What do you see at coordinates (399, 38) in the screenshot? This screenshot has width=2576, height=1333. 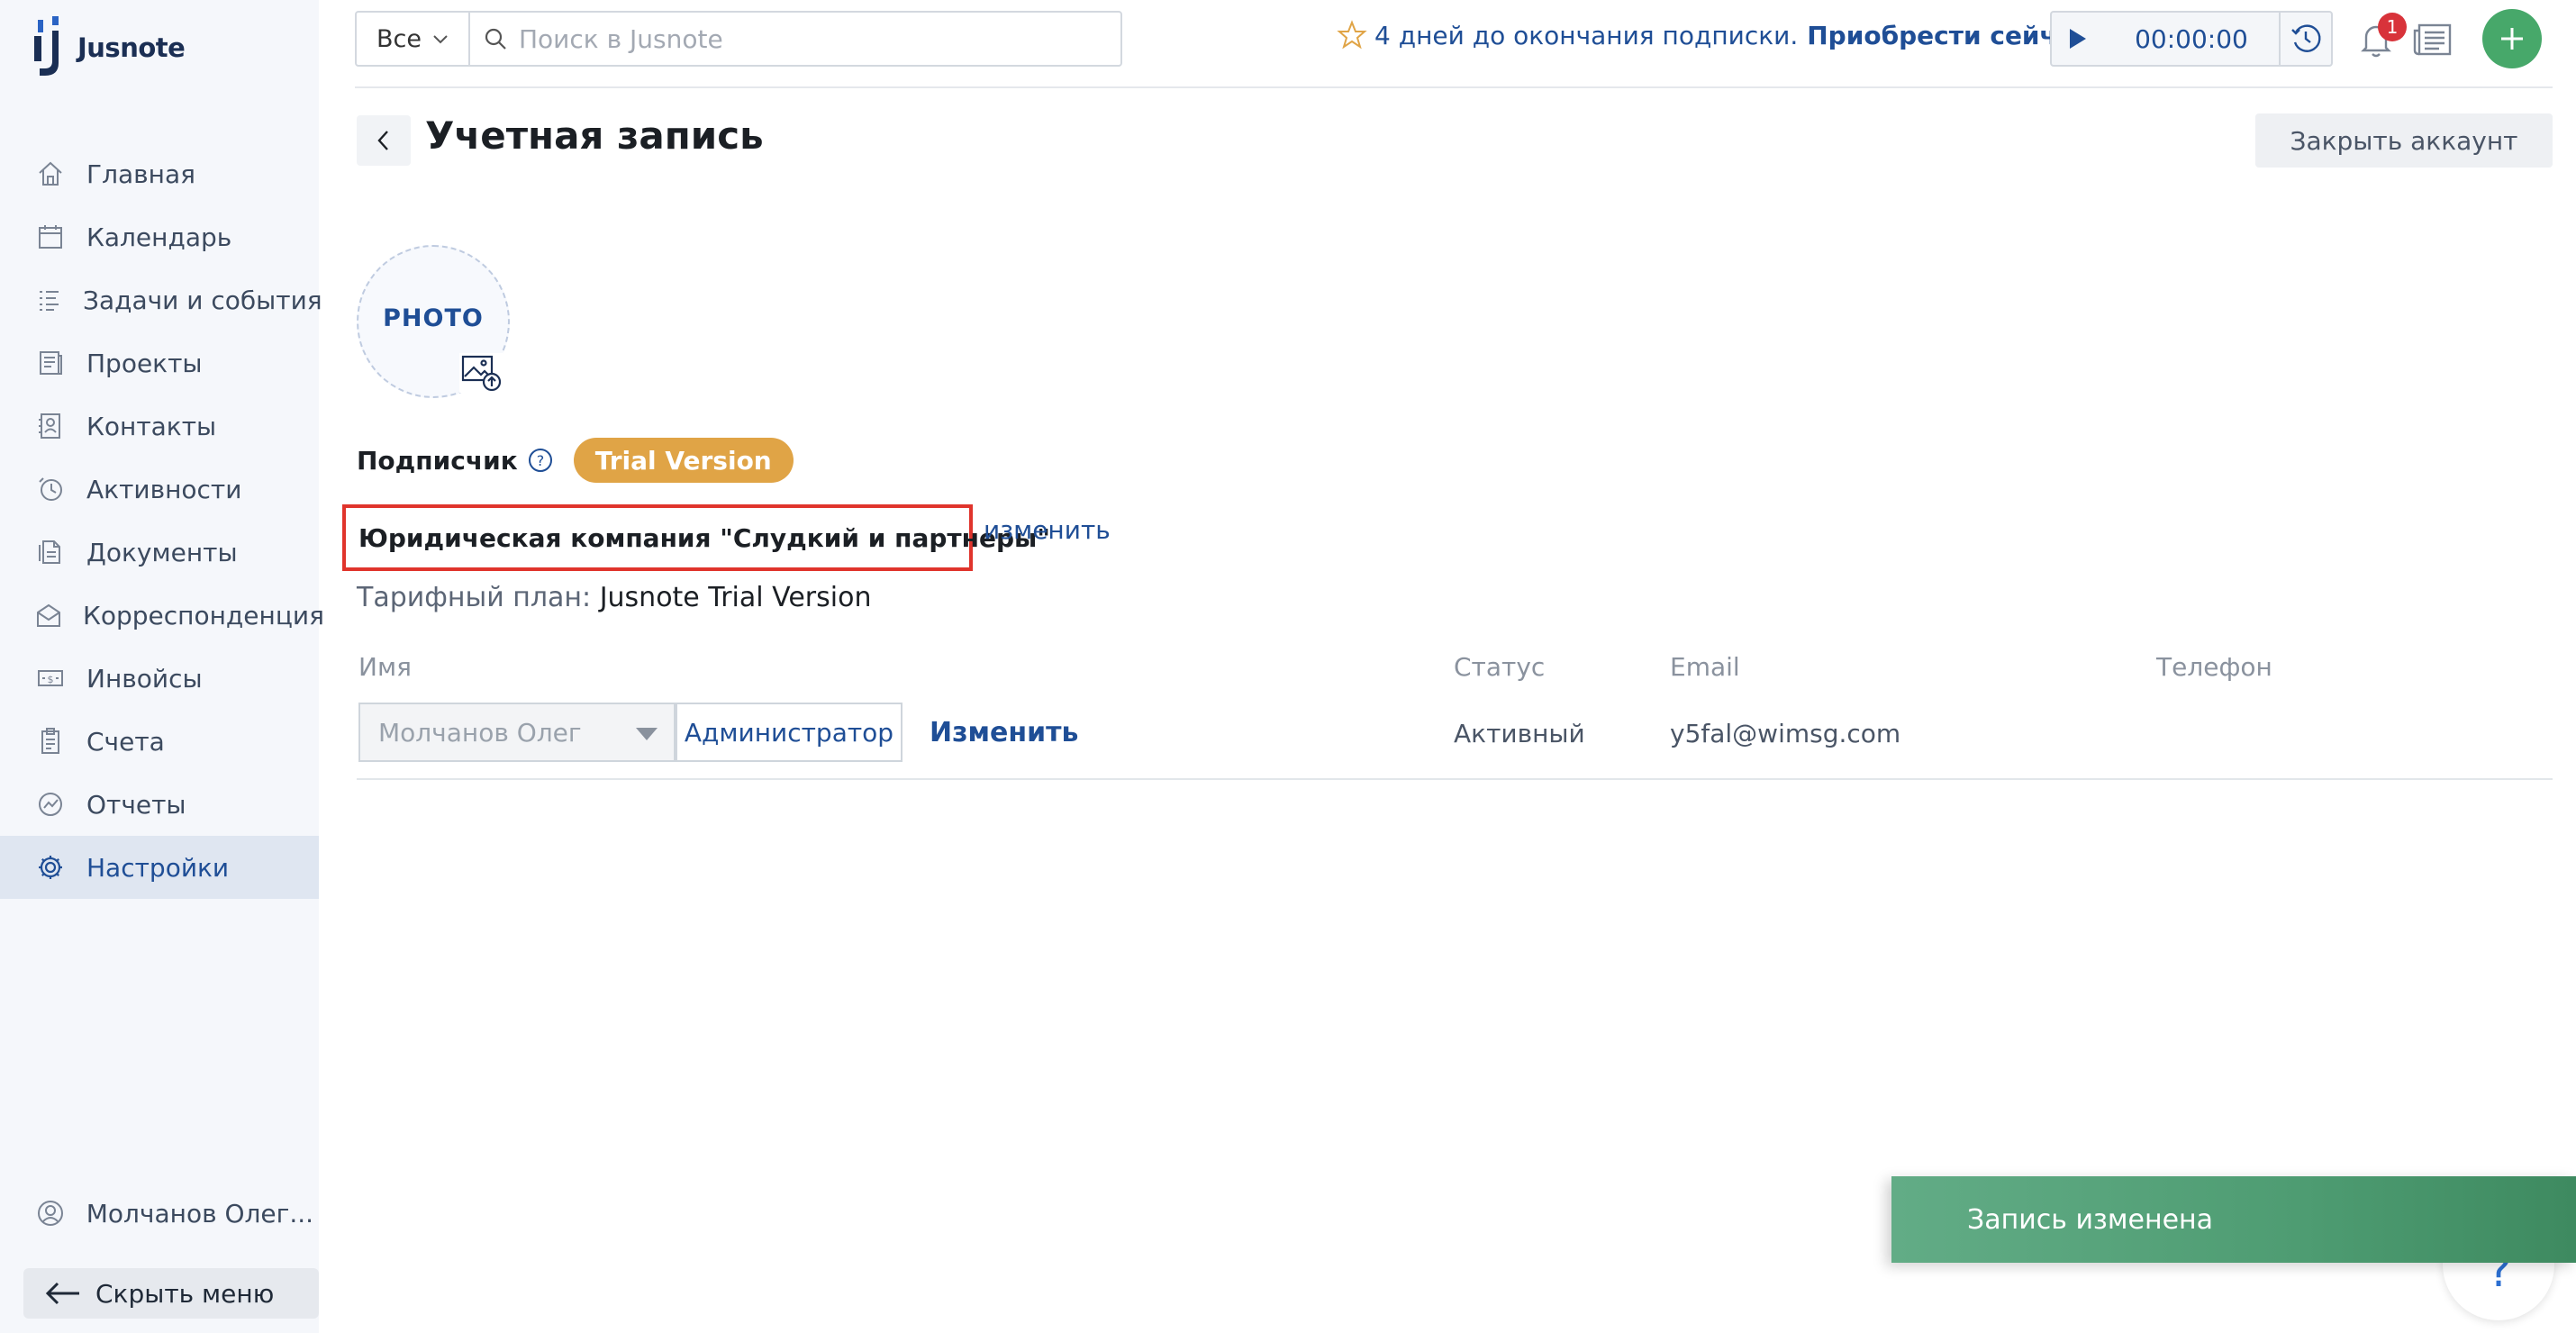 I see `search-filter-value: Все` at bounding box center [399, 38].